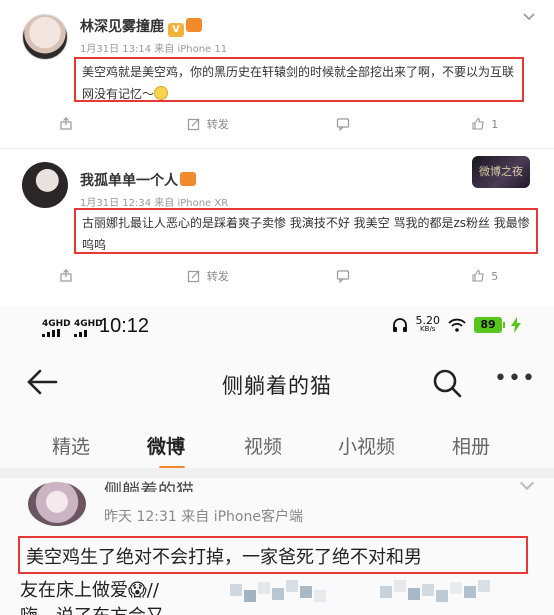 This screenshot has height=615, width=554. Describe the element at coordinates (399, 325) in the screenshot. I see `headphones-icon` at that location.